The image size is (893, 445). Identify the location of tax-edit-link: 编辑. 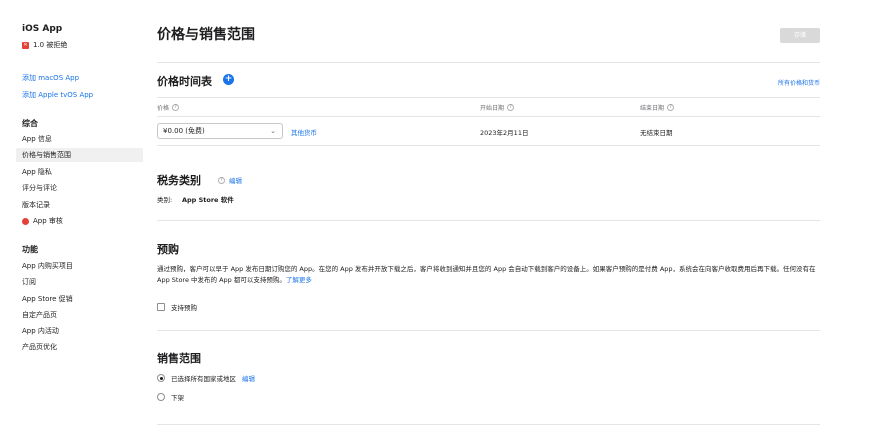
(235, 180).